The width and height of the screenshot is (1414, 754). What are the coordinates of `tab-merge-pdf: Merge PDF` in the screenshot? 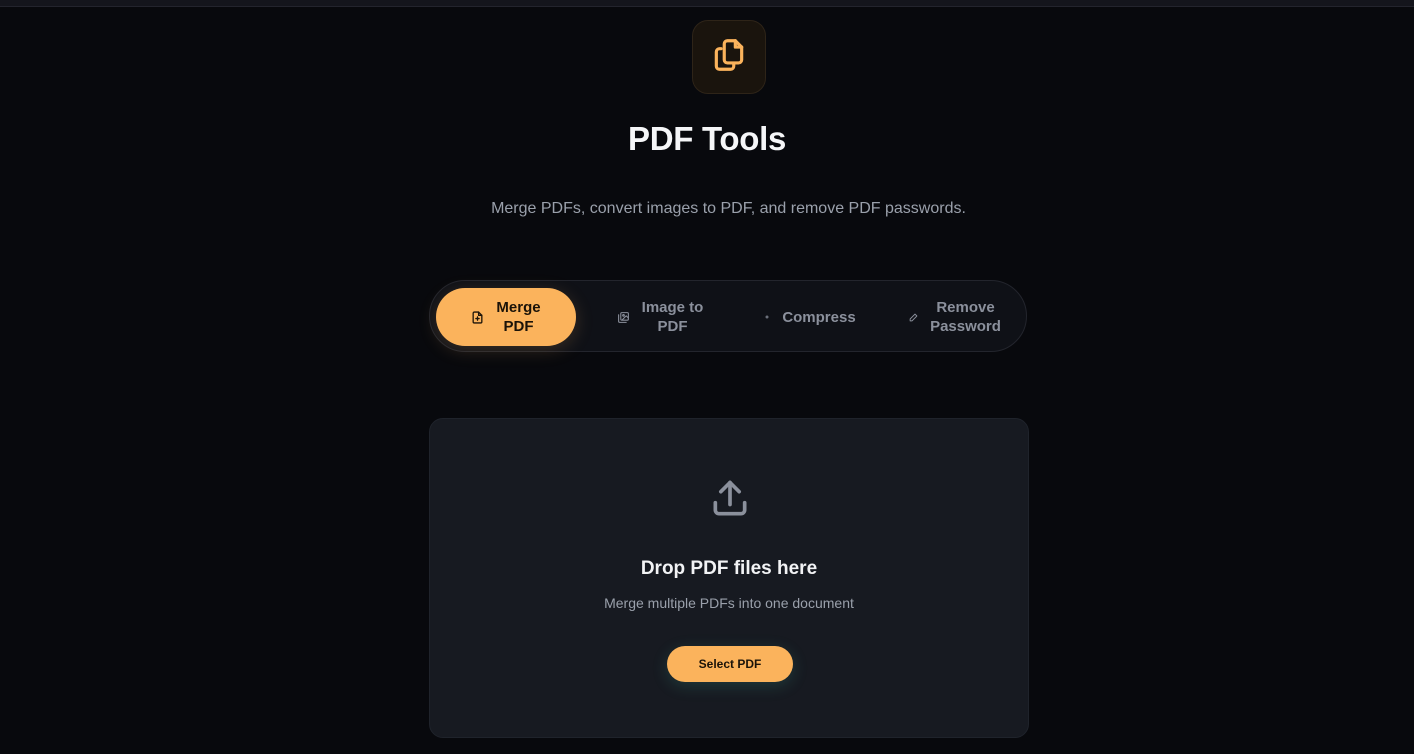 It's located at (506, 317).